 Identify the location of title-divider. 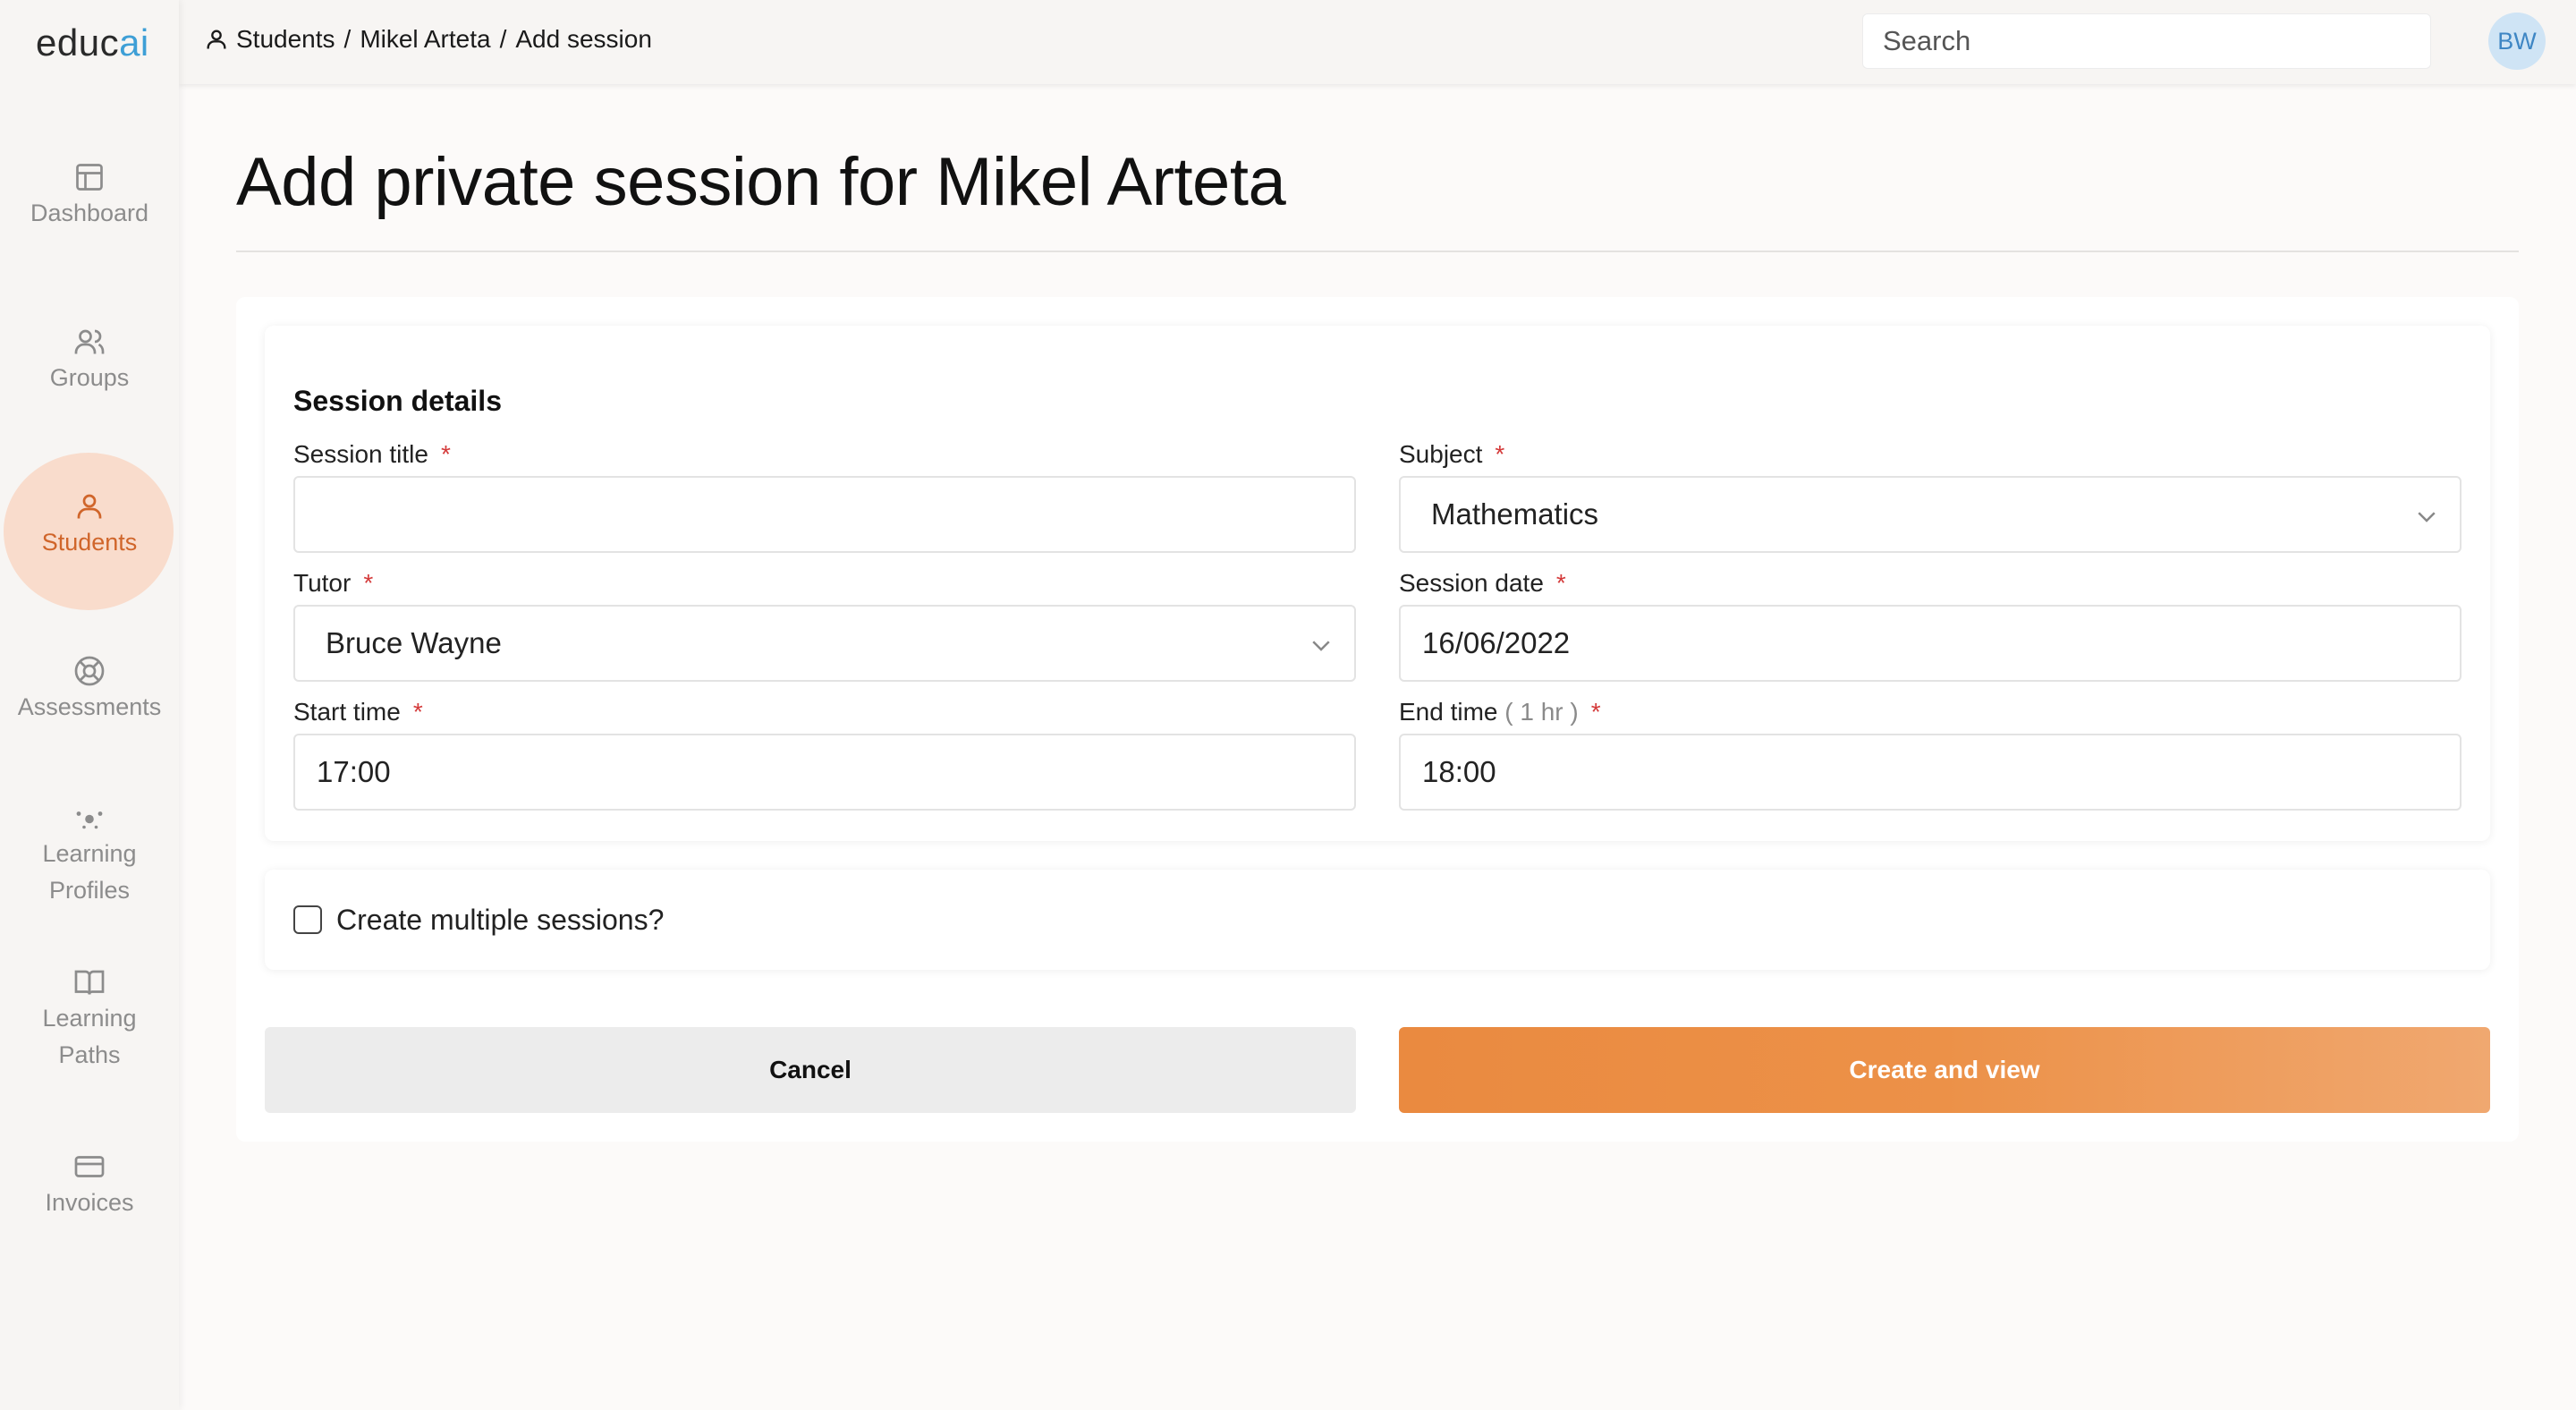
(1377, 252).